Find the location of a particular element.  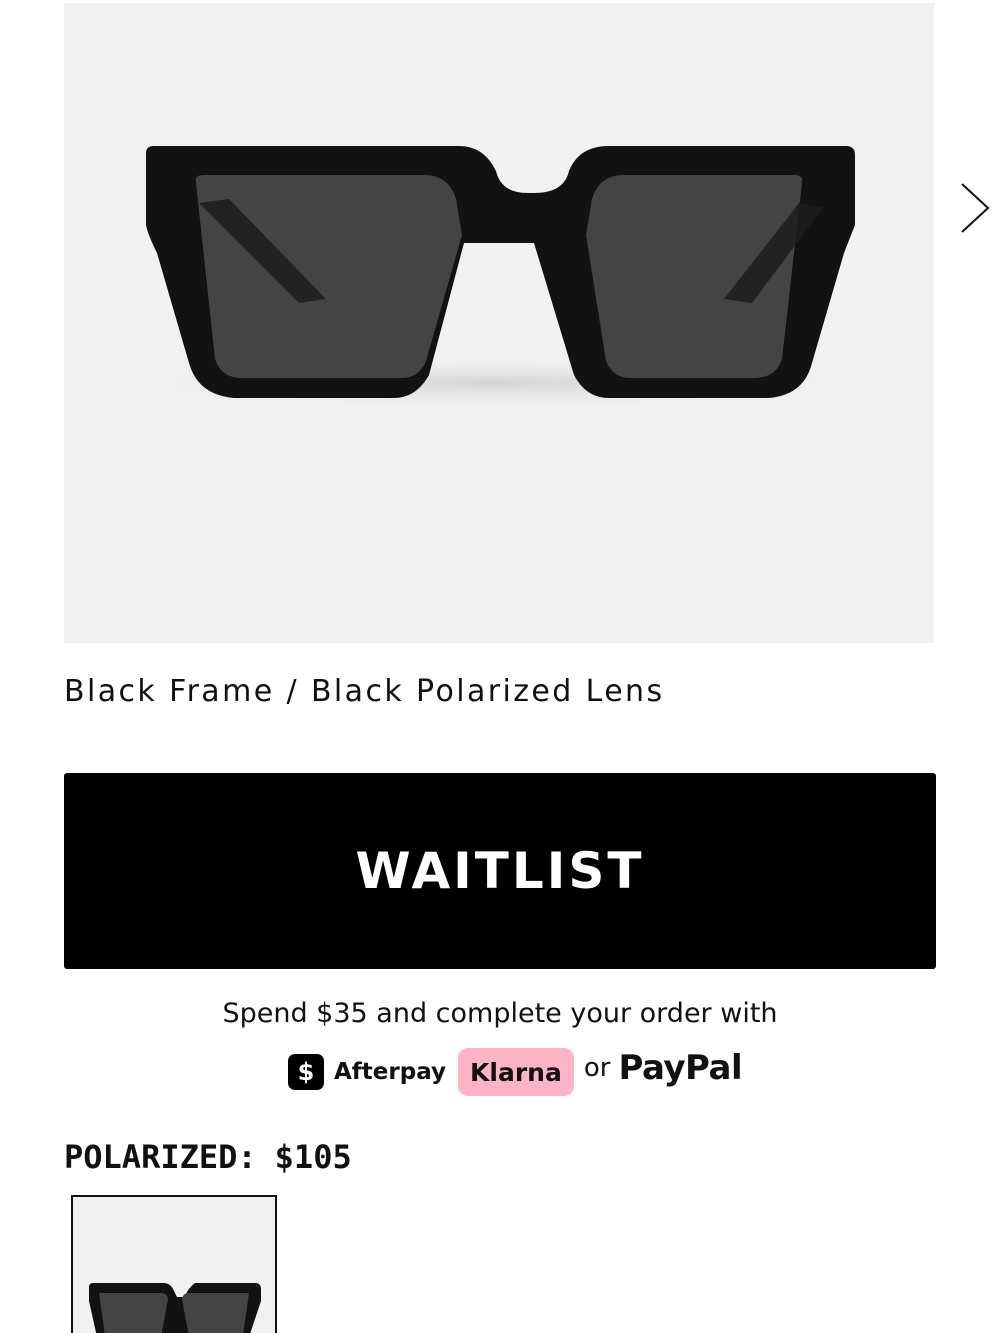

price-label: POLARIZED: is located at coordinates (160, 1157).